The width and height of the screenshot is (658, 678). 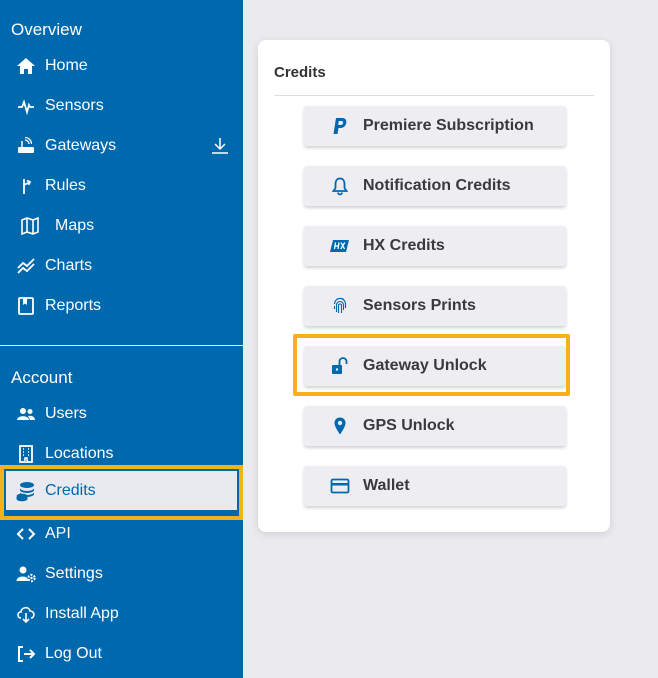 What do you see at coordinates (386, 485) in the screenshot?
I see `button-label: Wallet` at bounding box center [386, 485].